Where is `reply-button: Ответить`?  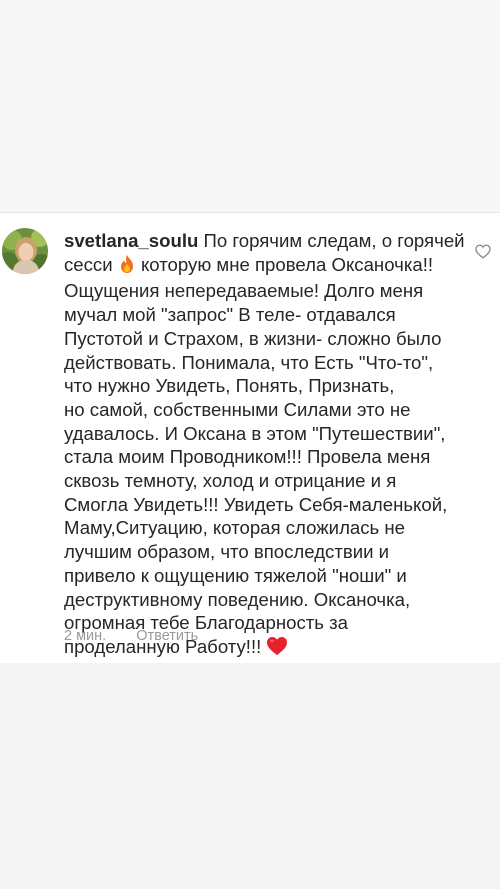
reply-button: Ответить is located at coordinates (167, 636).